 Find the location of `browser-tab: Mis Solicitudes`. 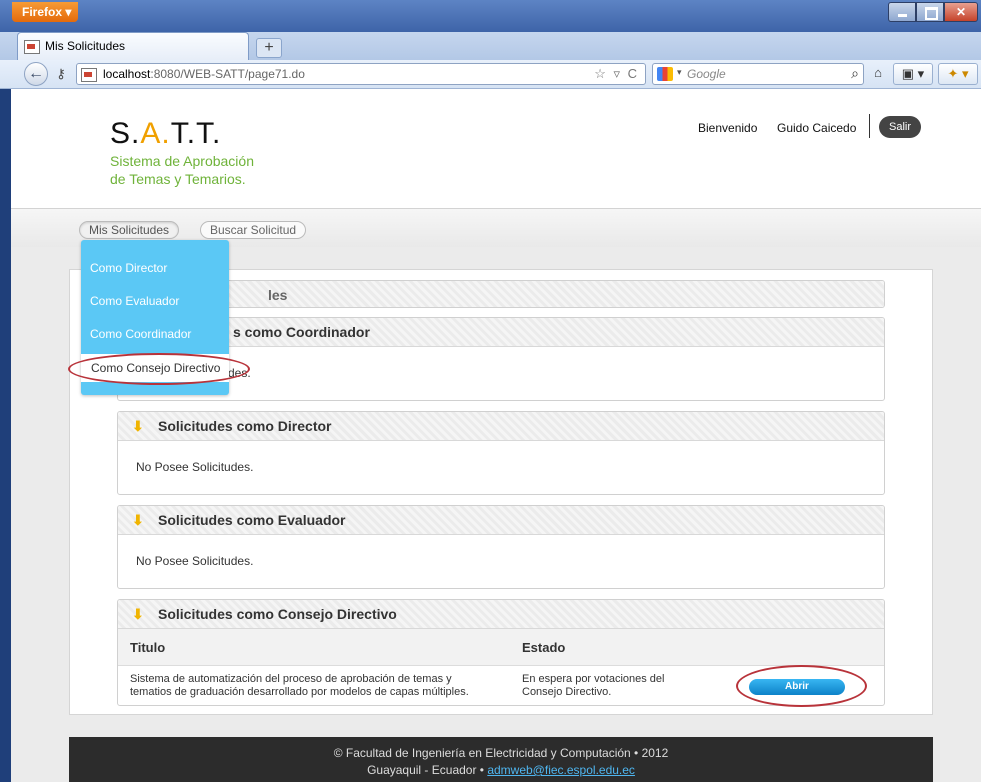

browser-tab: Mis Solicitudes is located at coordinates (133, 46).